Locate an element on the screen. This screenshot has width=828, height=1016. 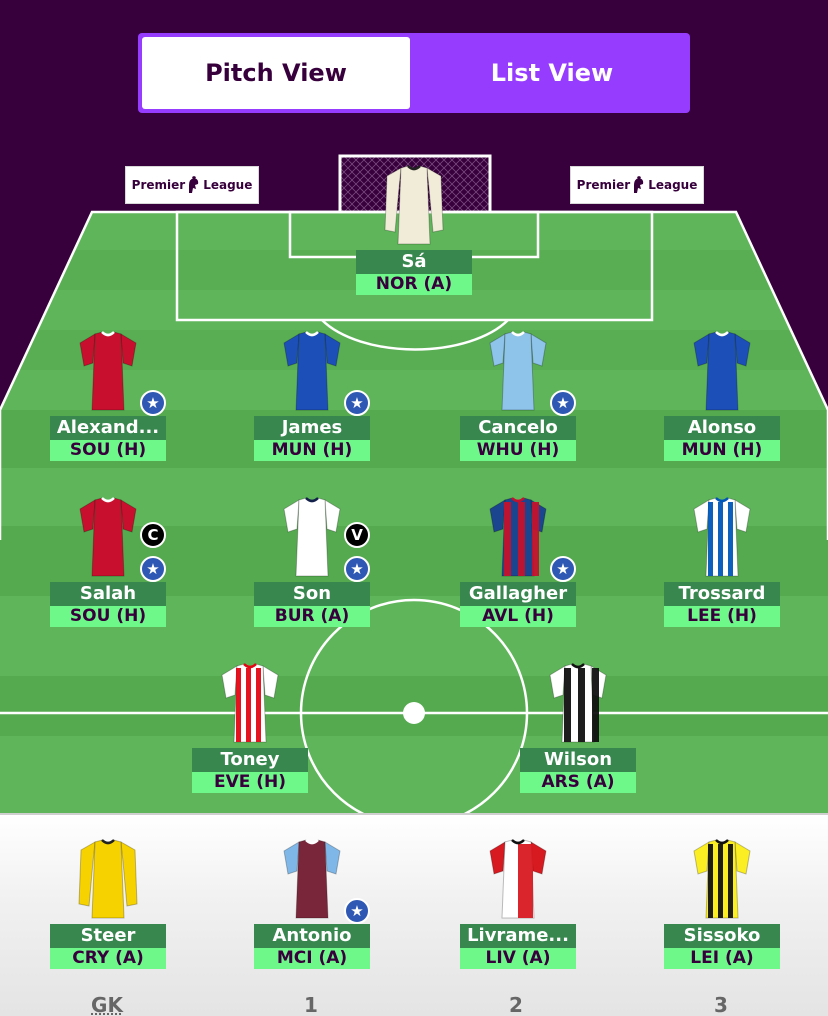
view-toggle: Pitch View List View is located at coordinates (414, 73).